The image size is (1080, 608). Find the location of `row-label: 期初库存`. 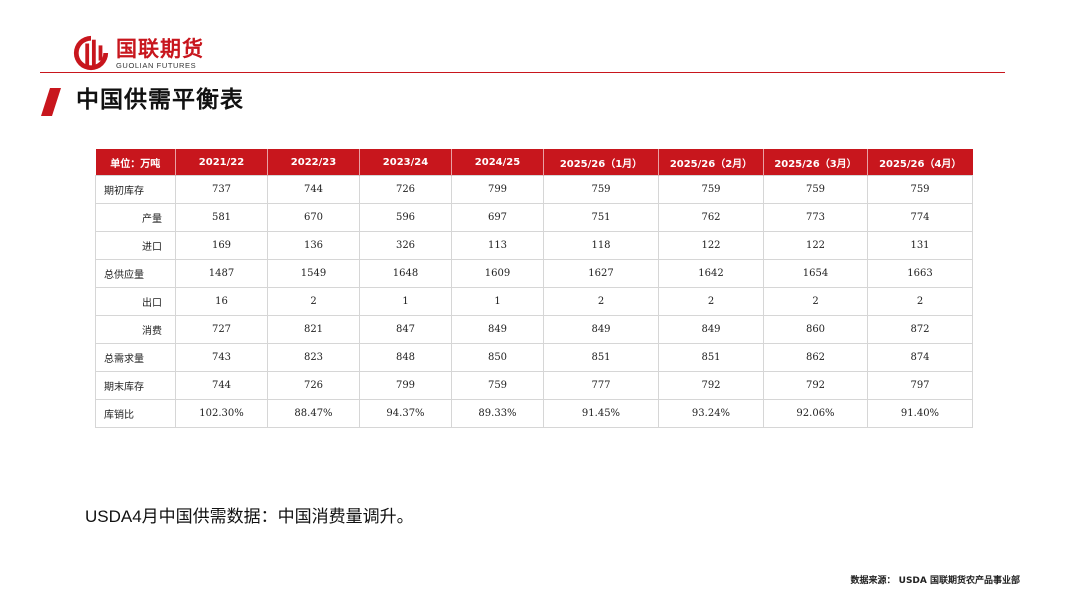

row-label: 期初库存 is located at coordinates (135, 189).